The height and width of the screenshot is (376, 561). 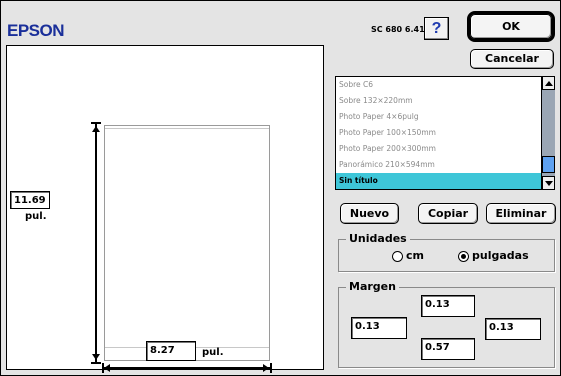 I want to click on width-dimension-cap-right, so click(x=271, y=368).